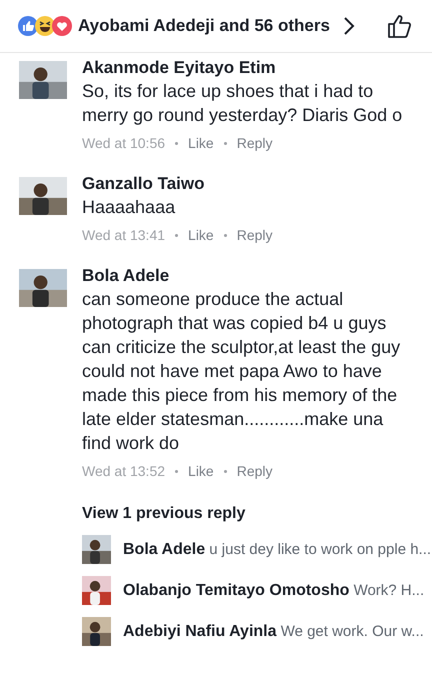  I want to click on comment-time: Wed at 13:52, so click(124, 471).